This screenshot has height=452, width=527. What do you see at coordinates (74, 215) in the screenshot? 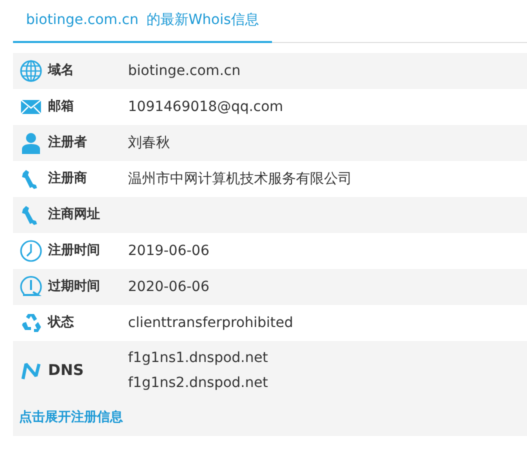
I see `field-label: 注商网址` at bounding box center [74, 215].